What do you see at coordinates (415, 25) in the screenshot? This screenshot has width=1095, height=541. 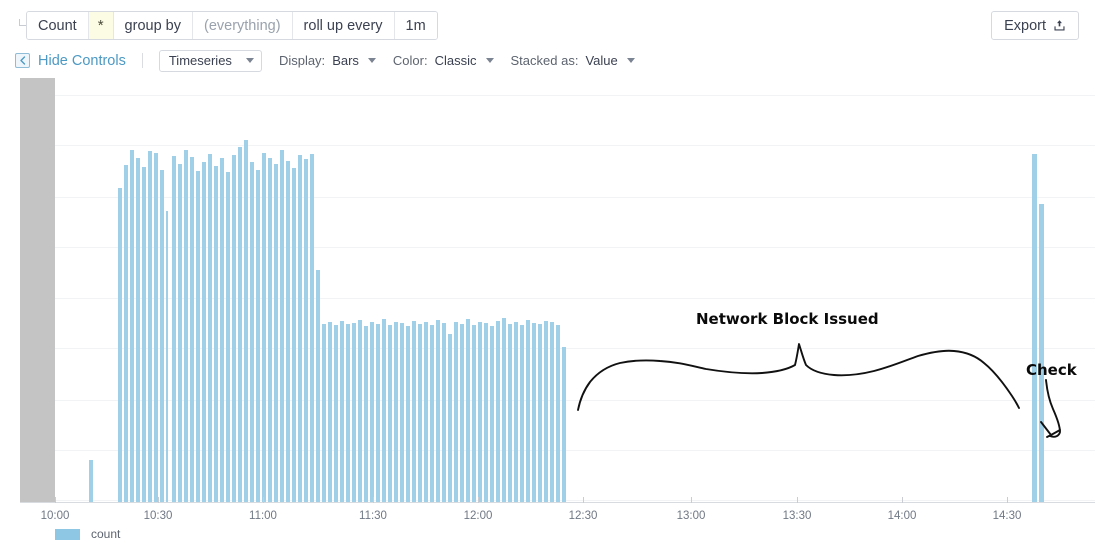 I see `query-rollup-value: 1m` at bounding box center [415, 25].